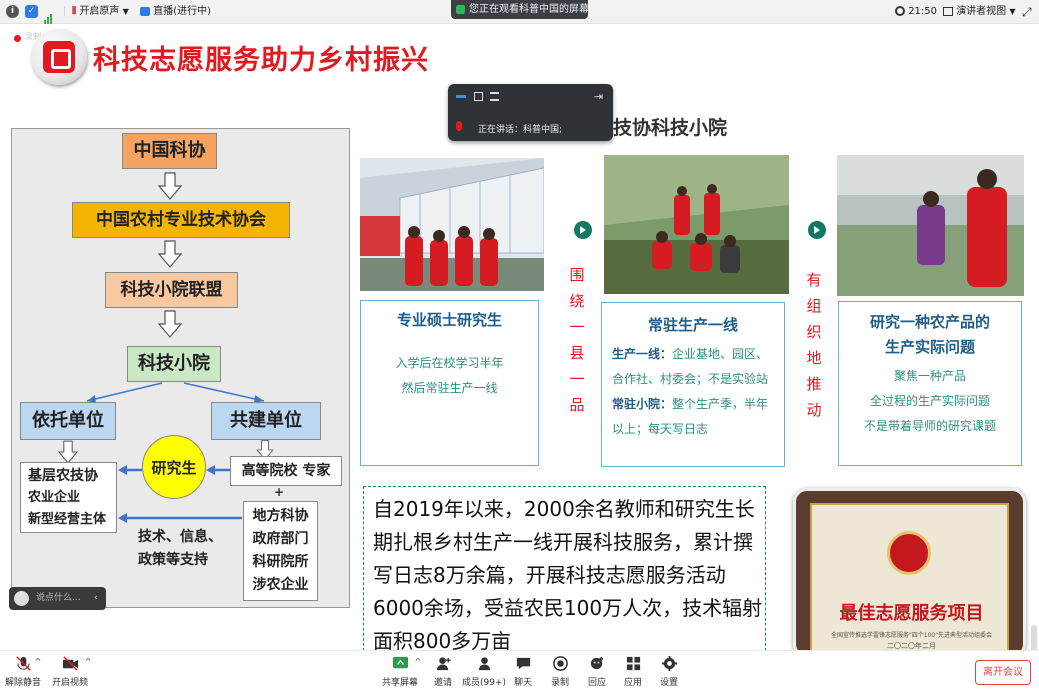 The width and height of the screenshot is (1039, 693). What do you see at coordinates (577, 327) in the screenshot?
I see `vertical-char: 一` at bounding box center [577, 327].